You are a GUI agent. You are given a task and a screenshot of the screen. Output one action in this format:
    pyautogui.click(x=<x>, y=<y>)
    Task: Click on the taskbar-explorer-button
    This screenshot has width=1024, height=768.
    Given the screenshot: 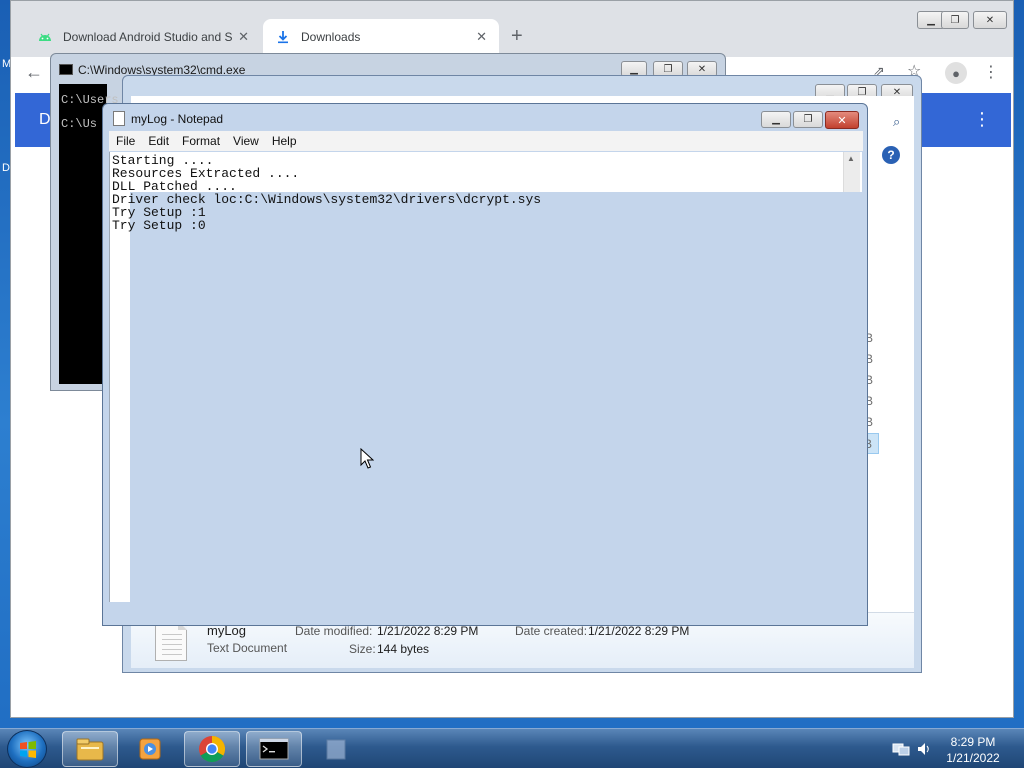 What is the action you would take?
    pyautogui.click(x=90, y=749)
    